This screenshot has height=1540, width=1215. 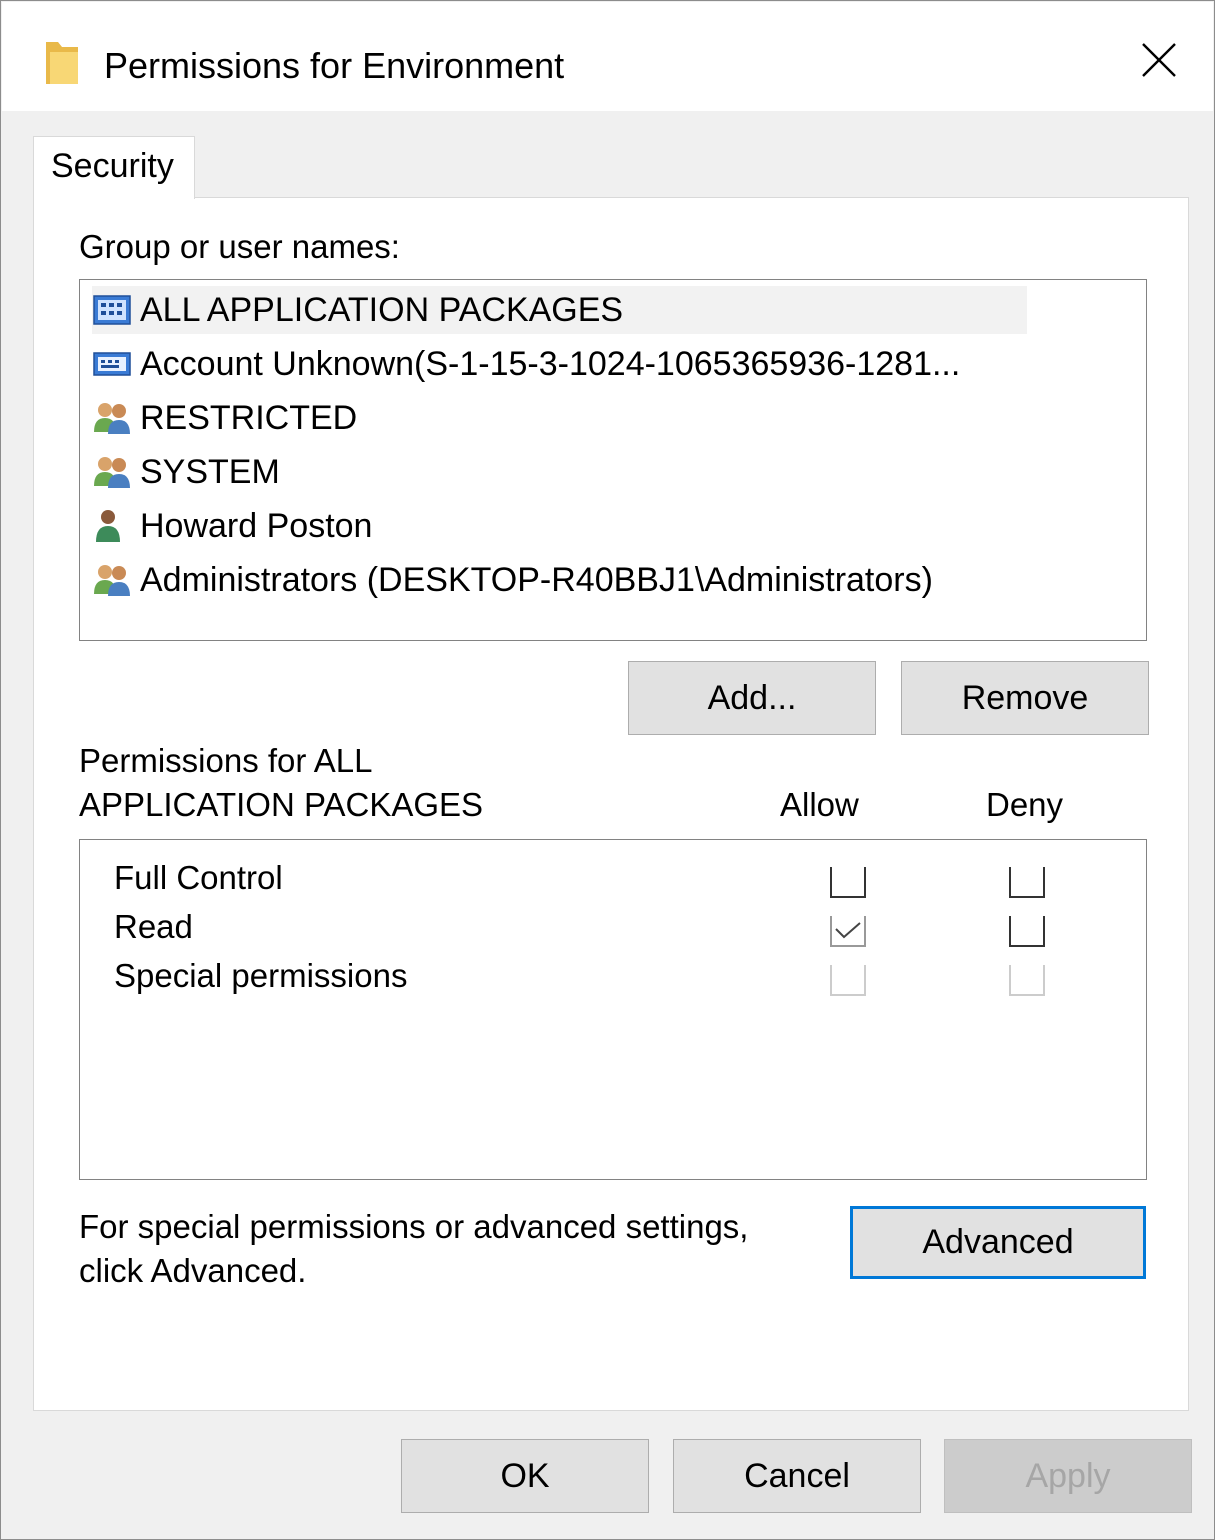 What do you see at coordinates (1027, 882) in the screenshot?
I see `full-control-deny-checkbox` at bounding box center [1027, 882].